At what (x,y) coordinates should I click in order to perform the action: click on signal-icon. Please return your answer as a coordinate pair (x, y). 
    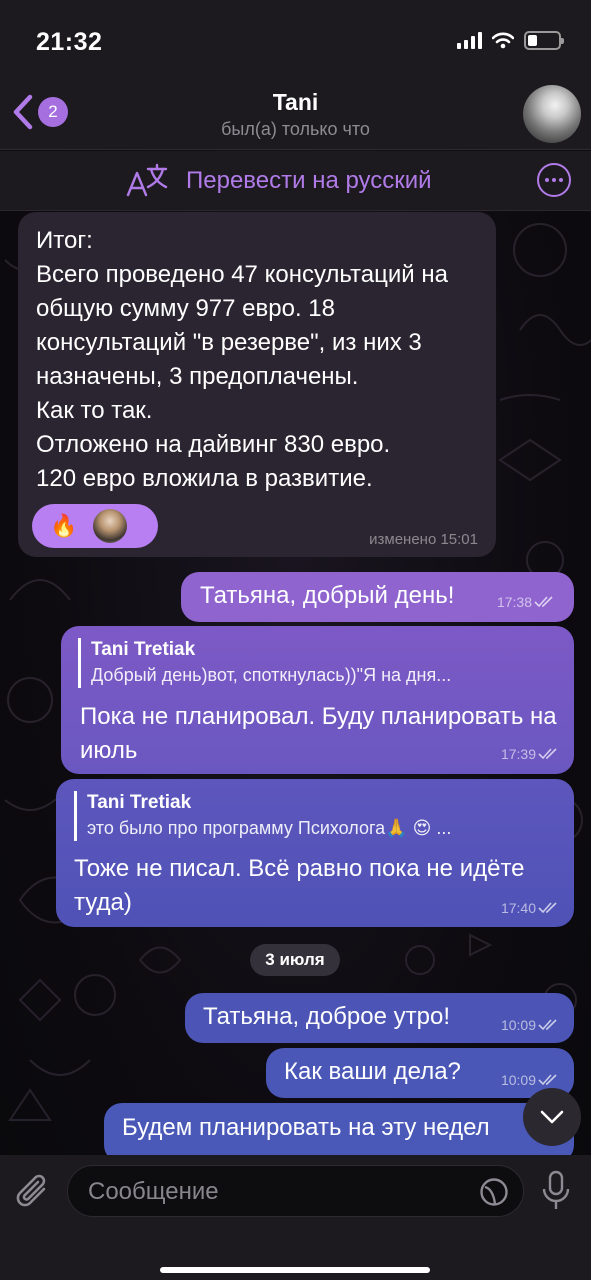
    Looking at the image, I should click on (469, 40).